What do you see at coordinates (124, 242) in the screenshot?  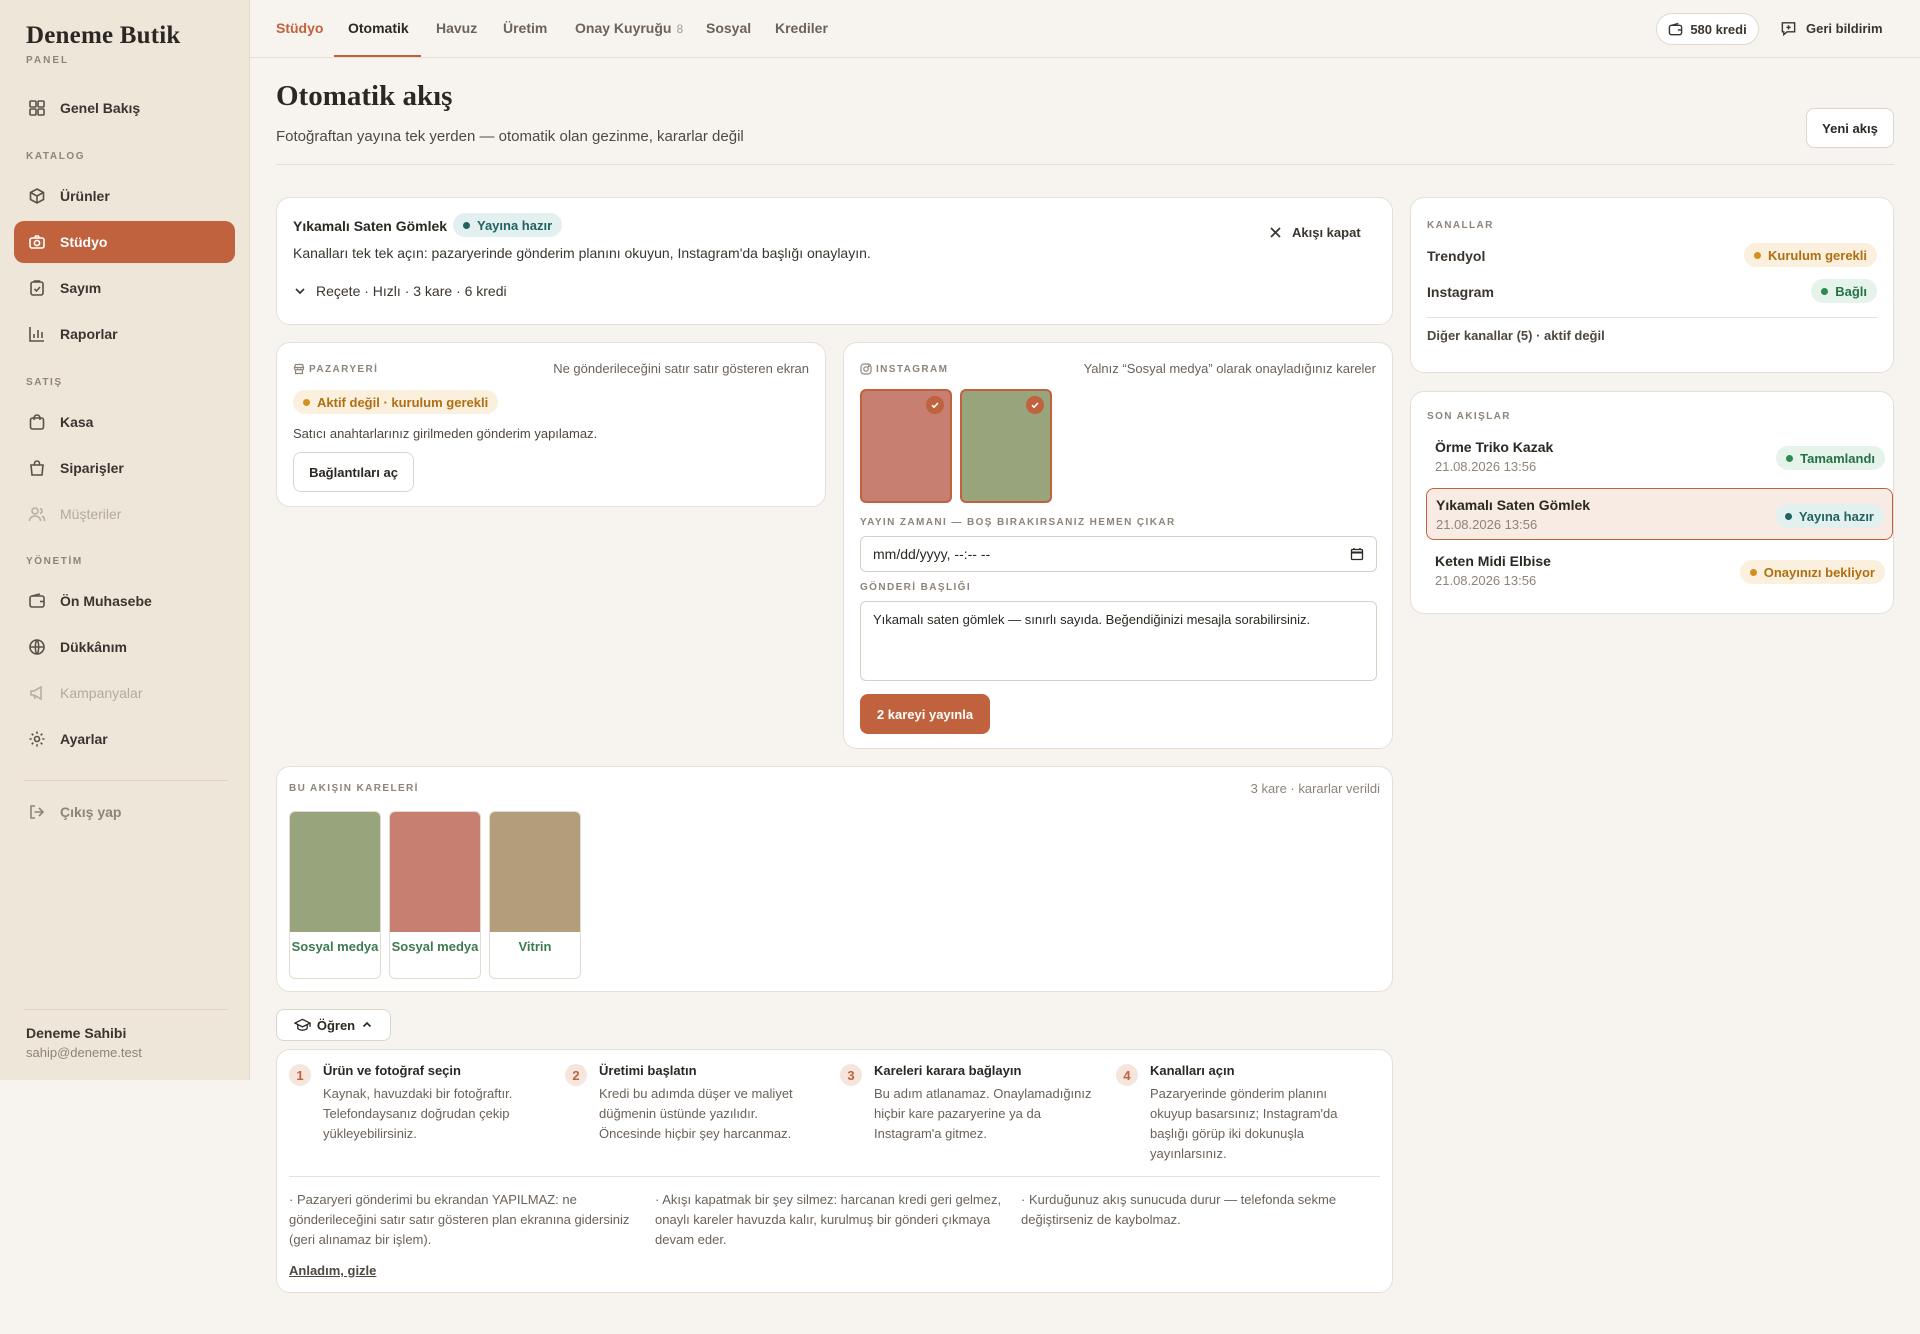 I see `sidebar-item-studio: Stüdyo` at bounding box center [124, 242].